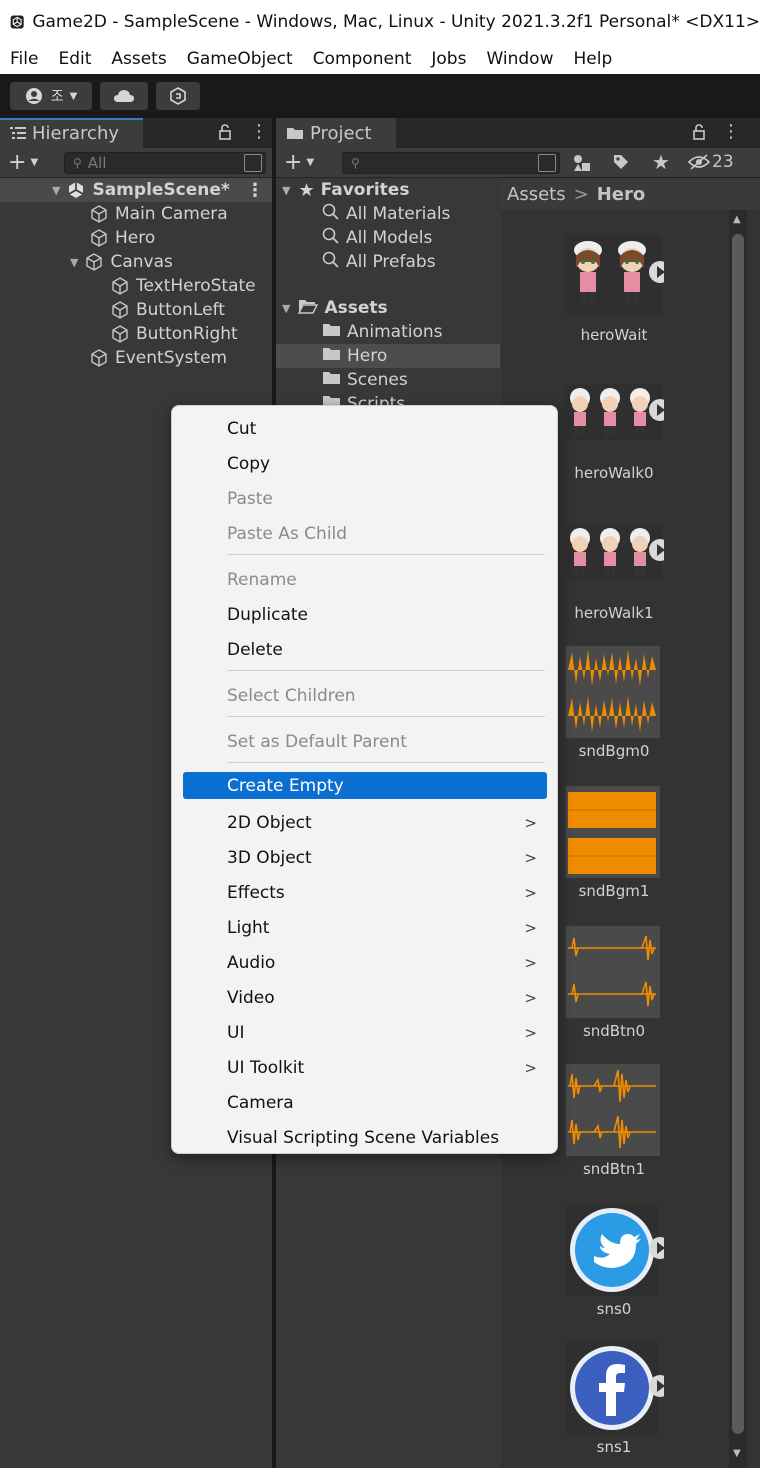 This screenshot has height=1468, width=760. What do you see at coordinates (365, 892) in the screenshot?
I see `menu-item-effects: Effects >` at bounding box center [365, 892].